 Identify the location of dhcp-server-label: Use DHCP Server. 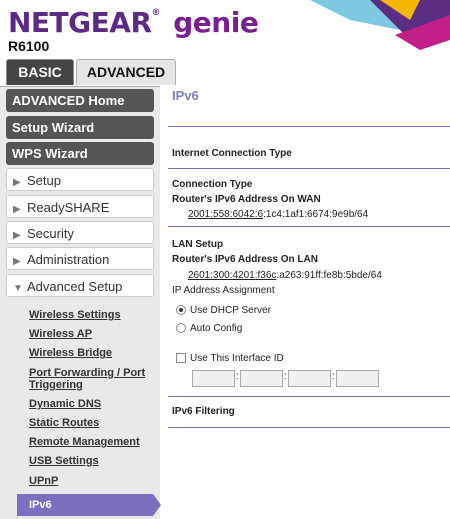
(230, 310).